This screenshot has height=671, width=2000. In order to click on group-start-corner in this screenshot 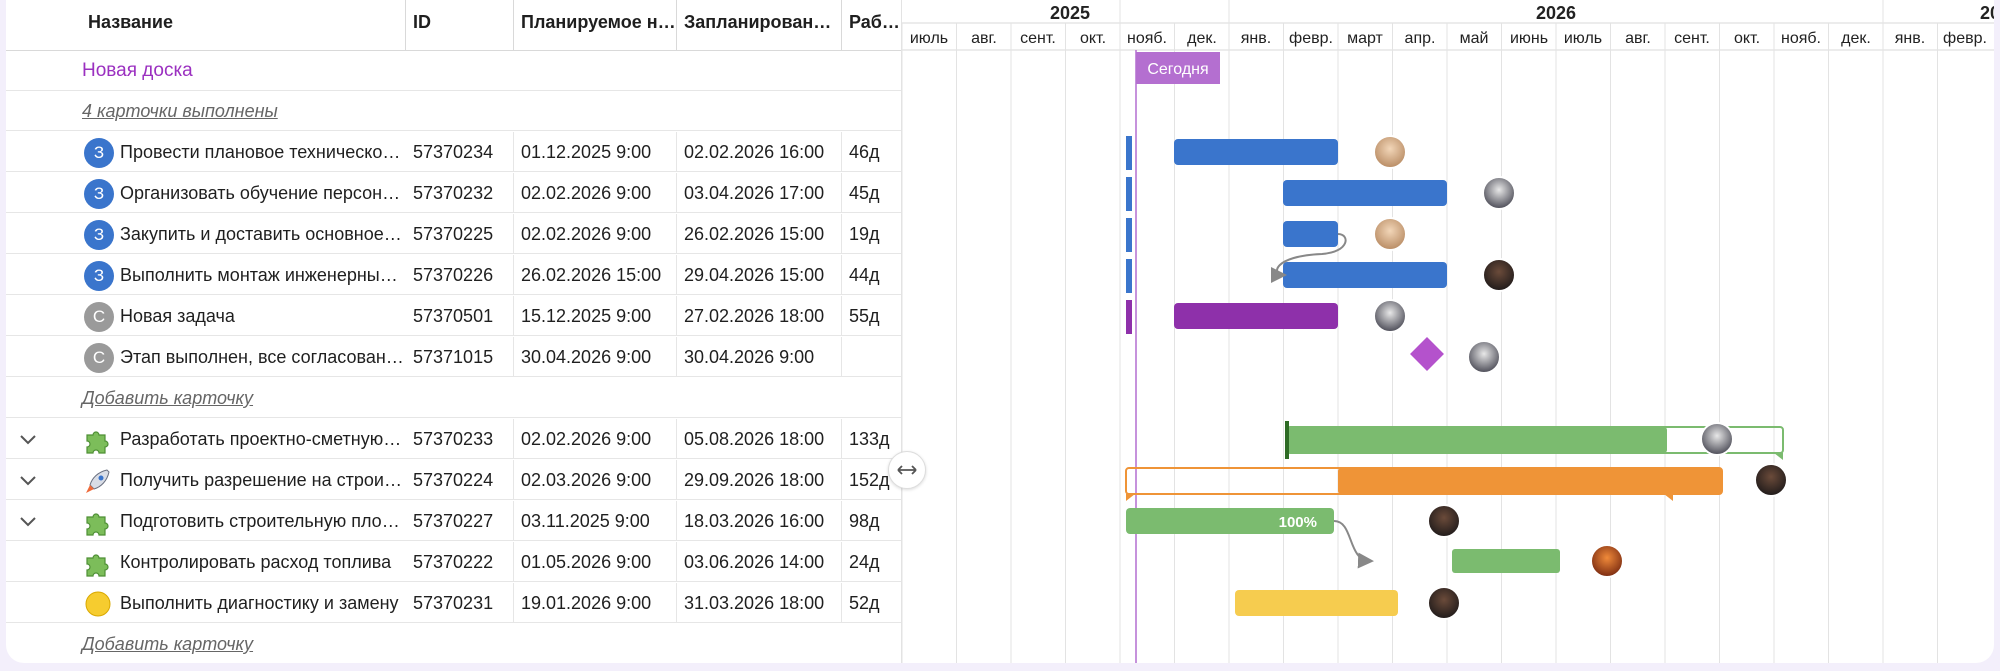, I will do `click(1130, 497)`.